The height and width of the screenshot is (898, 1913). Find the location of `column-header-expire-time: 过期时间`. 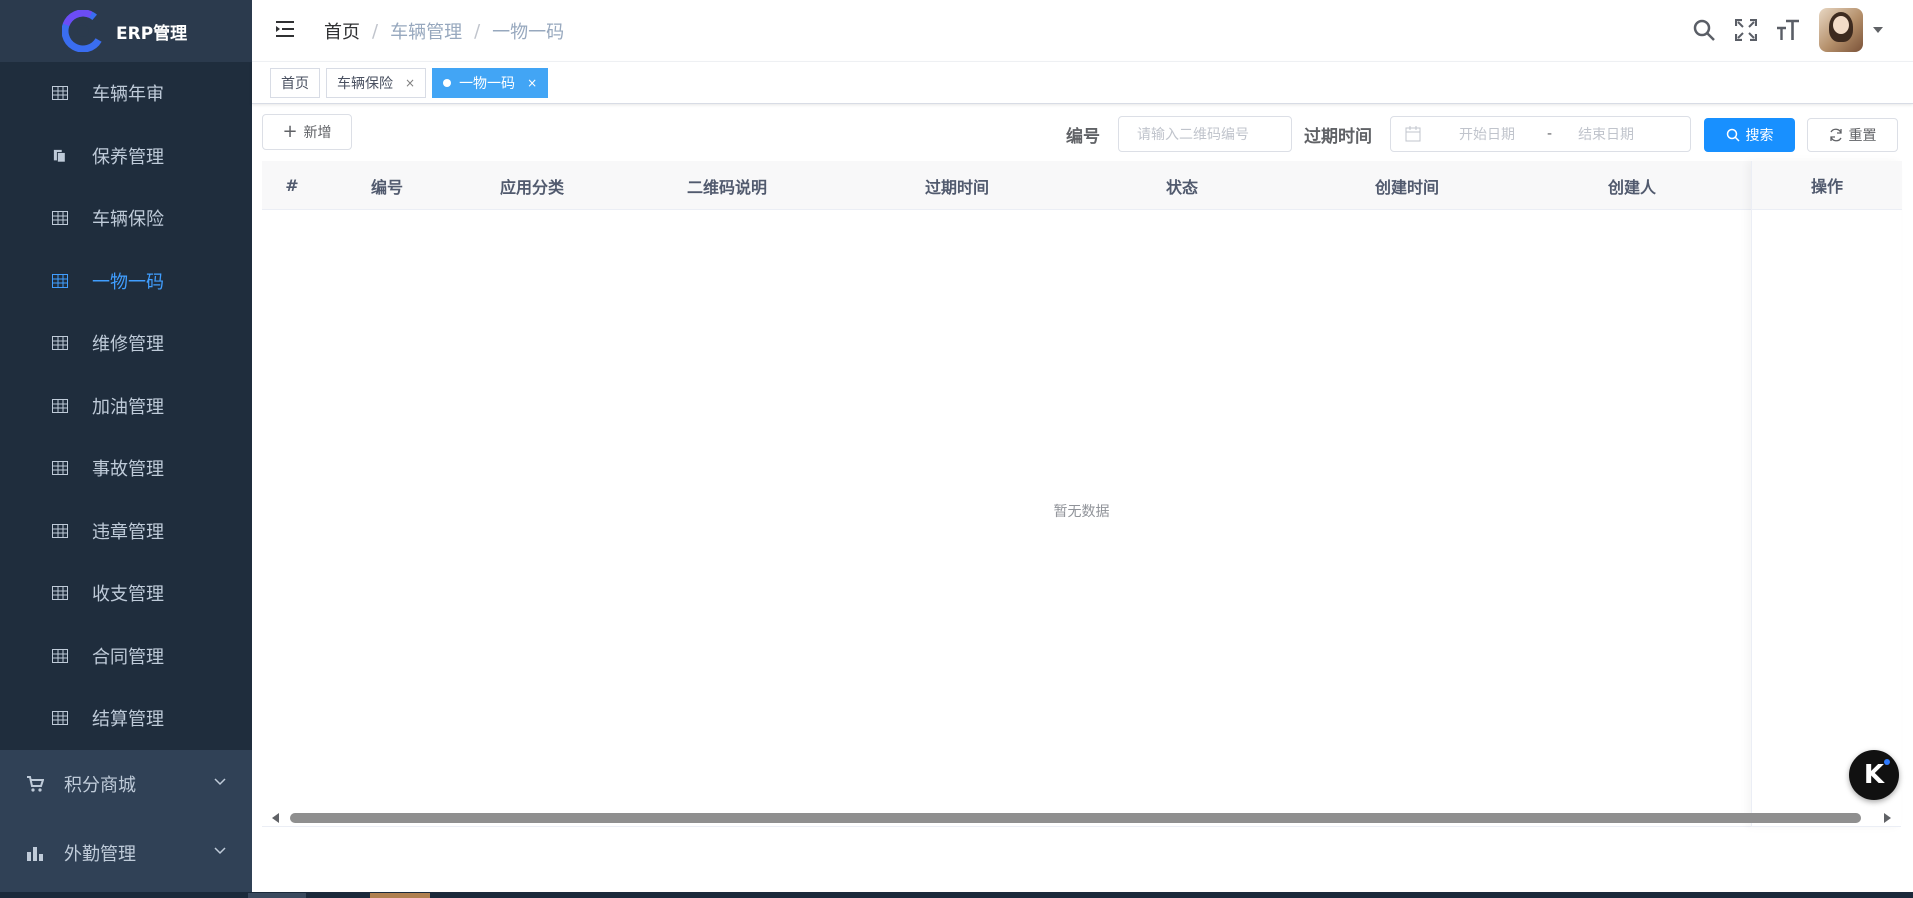

column-header-expire-time: 过期时间 is located at coordinates (956, 187).